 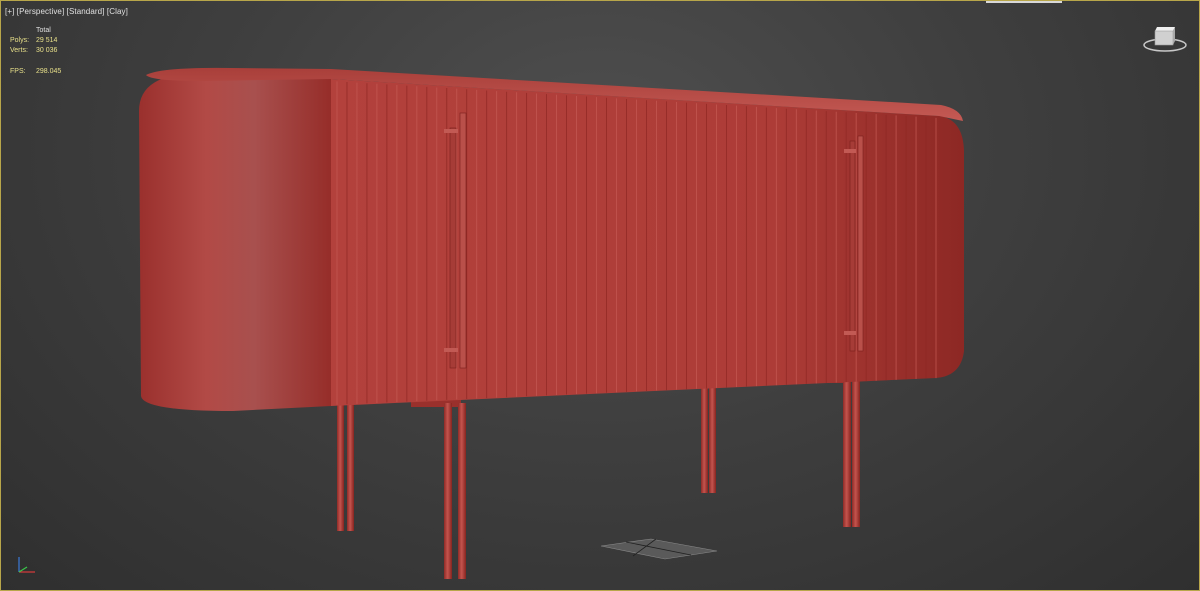 I want to click on sideboard-end-cap, so click(x=235, y=242).